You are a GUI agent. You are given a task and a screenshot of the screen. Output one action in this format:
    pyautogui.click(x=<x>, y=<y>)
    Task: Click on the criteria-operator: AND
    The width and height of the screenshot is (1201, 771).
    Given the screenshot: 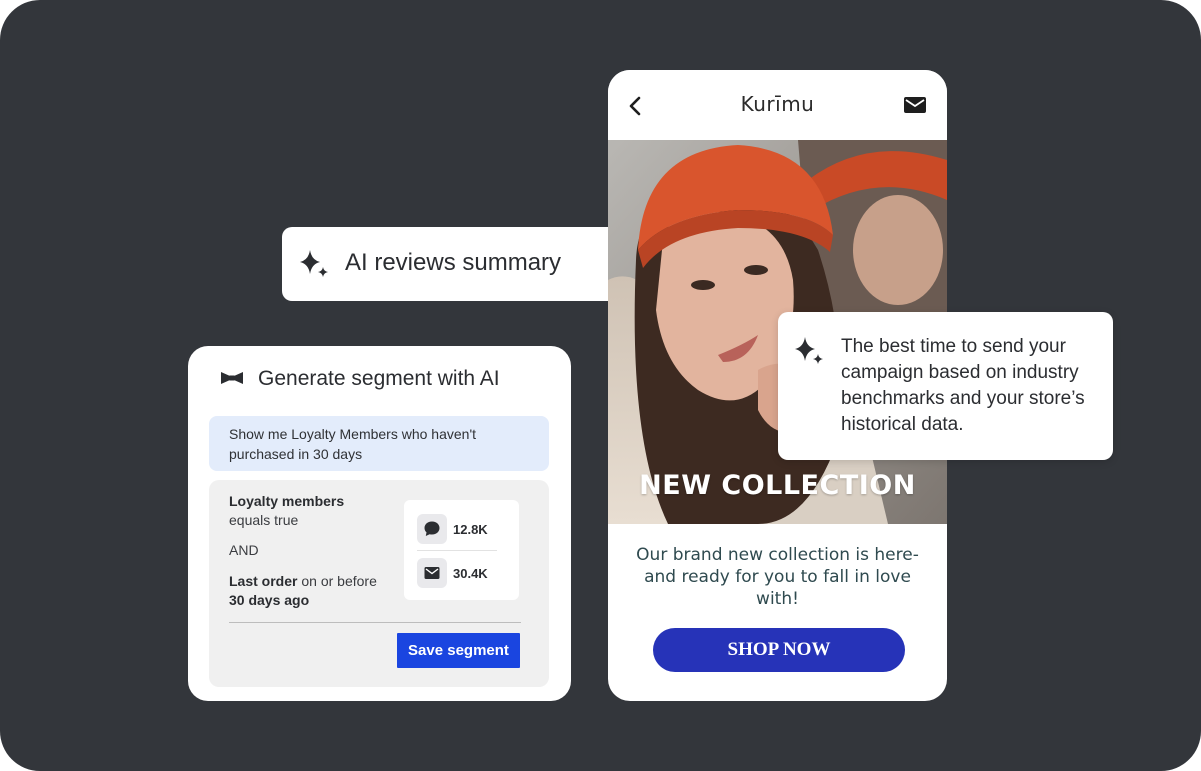 What is the action you would take?
    pyautogui.click(x=244, y=550)
    